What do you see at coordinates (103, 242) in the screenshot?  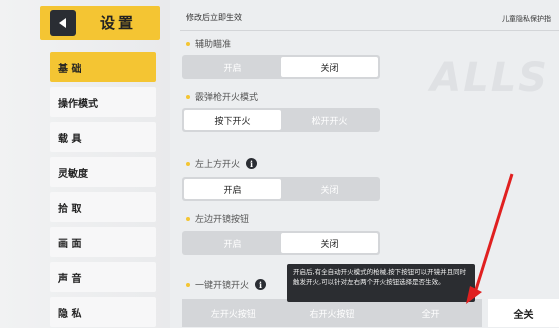 I see `sidebar-item-graphics: 画 面` at bounding box center [103, 242].